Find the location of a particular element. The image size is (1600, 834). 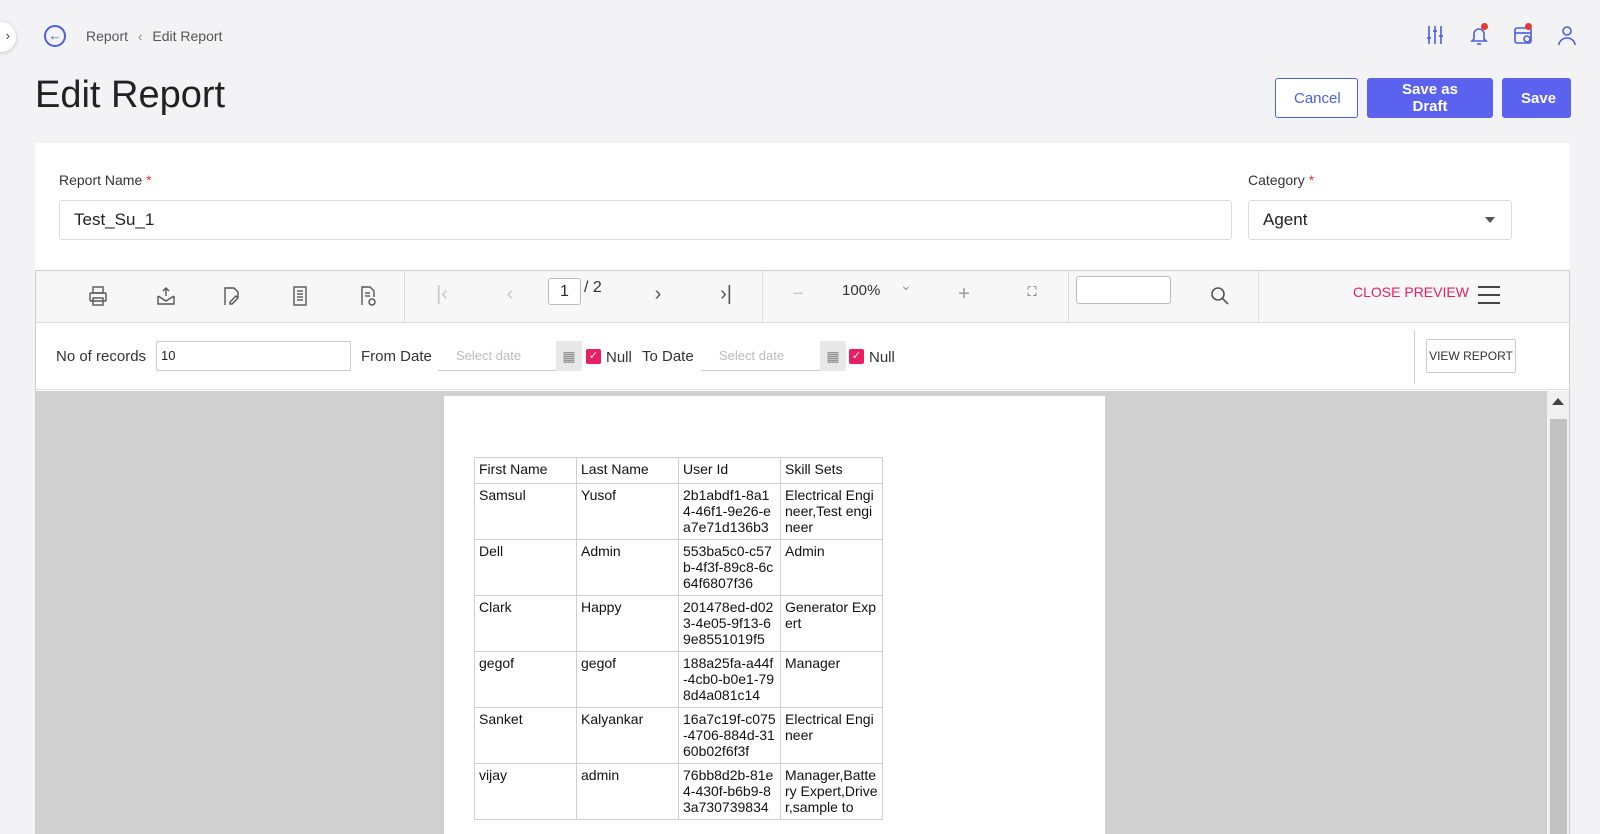

vertical-scrollbar is located at coordinates (1558, 612).